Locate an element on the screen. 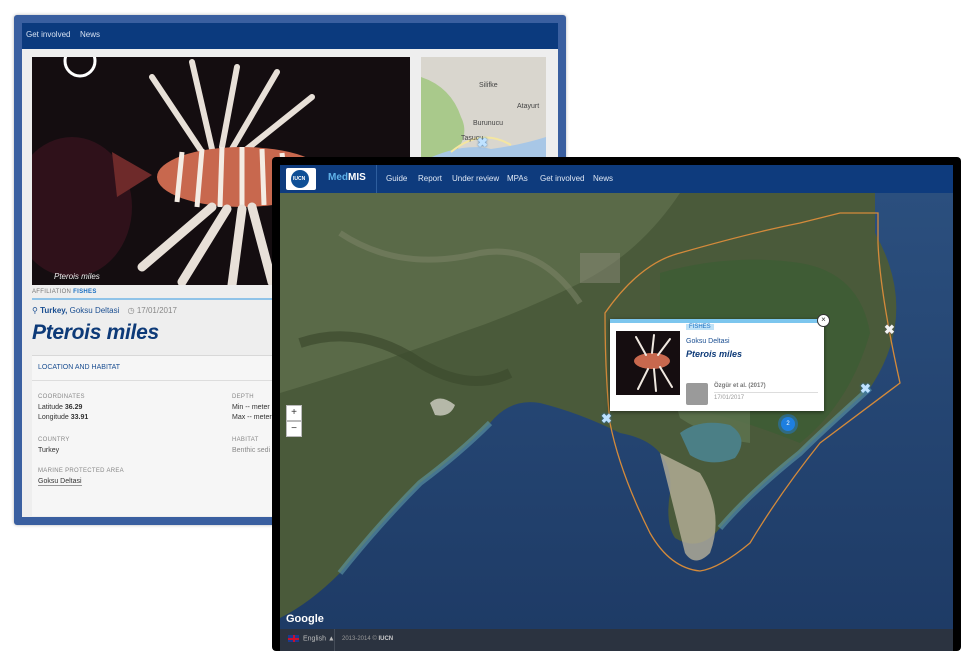 This screenshot has height=663, width=978. country-label: COUNTRY is located at coordinates (54, 440).